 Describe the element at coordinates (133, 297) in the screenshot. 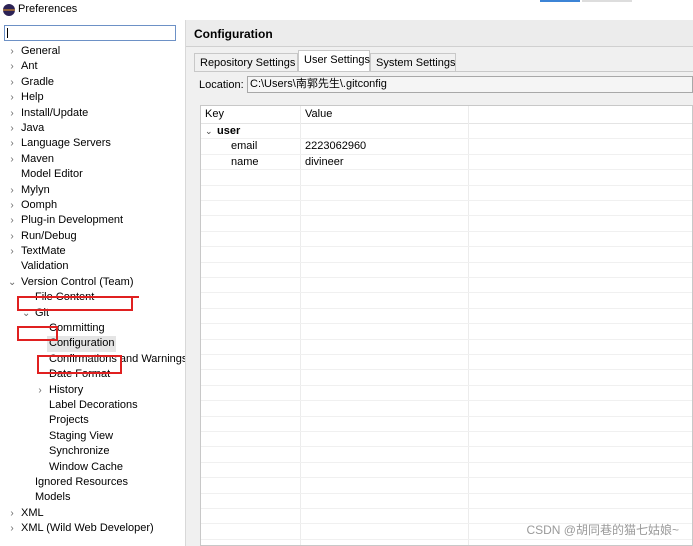

I see `annotation-stroke` at that location.